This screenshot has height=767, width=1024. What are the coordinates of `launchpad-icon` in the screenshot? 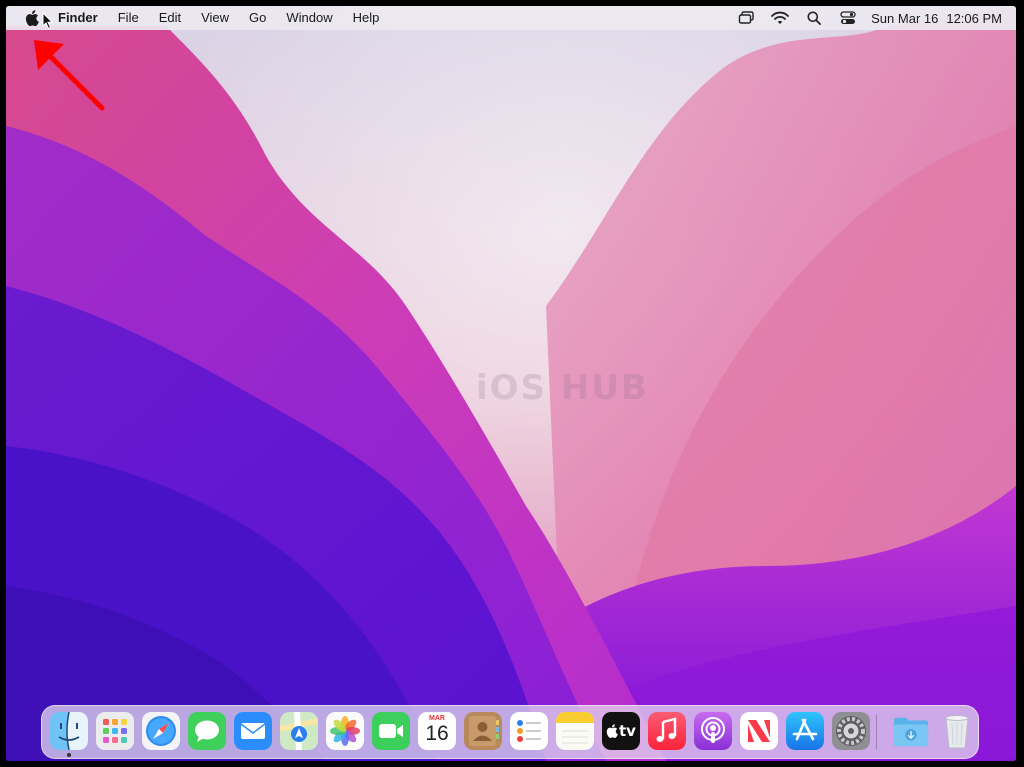 It's located at (115, 731).